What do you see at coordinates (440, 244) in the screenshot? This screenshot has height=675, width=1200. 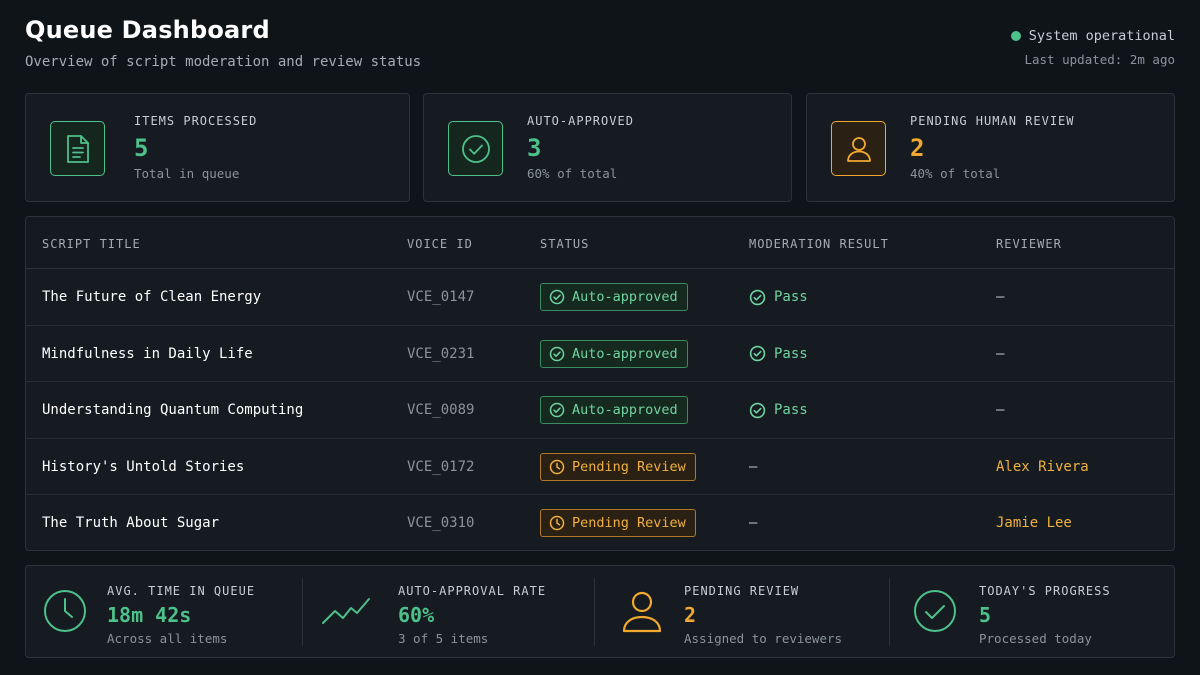 I see `column-header-voice-id: VOICE ID` at bounding box center [440, 244].